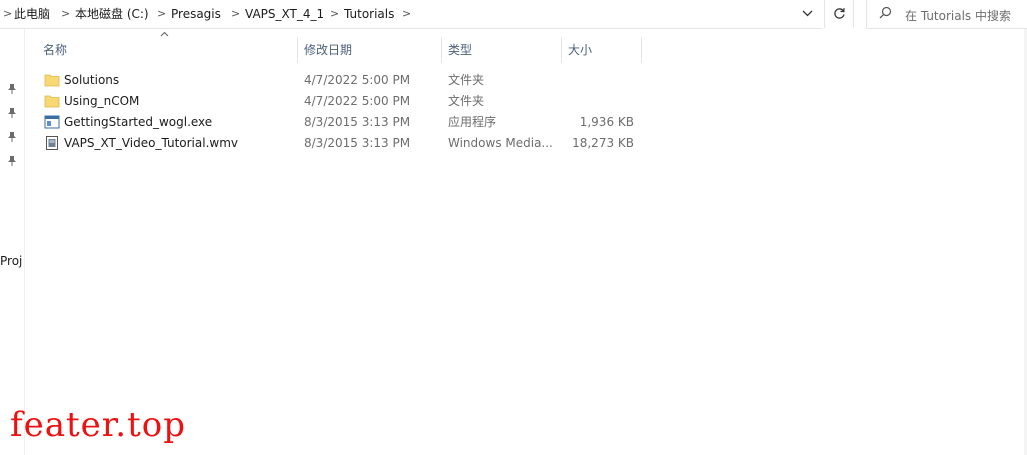 This screenshot has height=455, width=1027. Describe the element at coordinates (52, 143) in the screenshot. I see `video-file-icon` at that location.